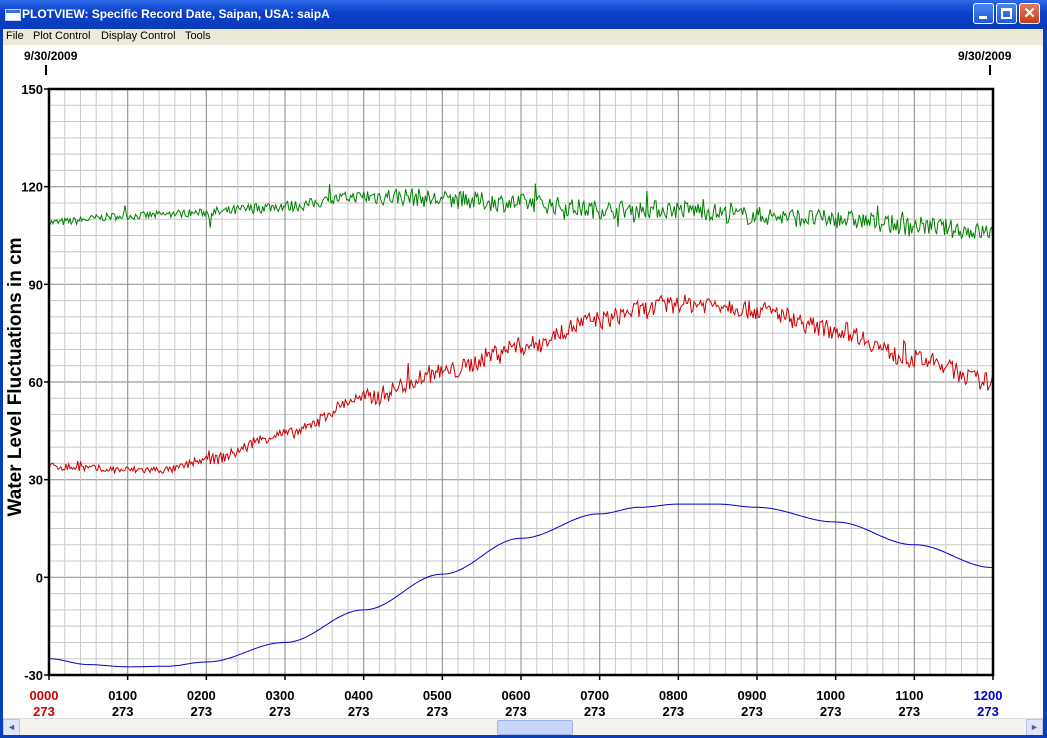  I want to click on y-tick-label: 30, so click(36, 480).